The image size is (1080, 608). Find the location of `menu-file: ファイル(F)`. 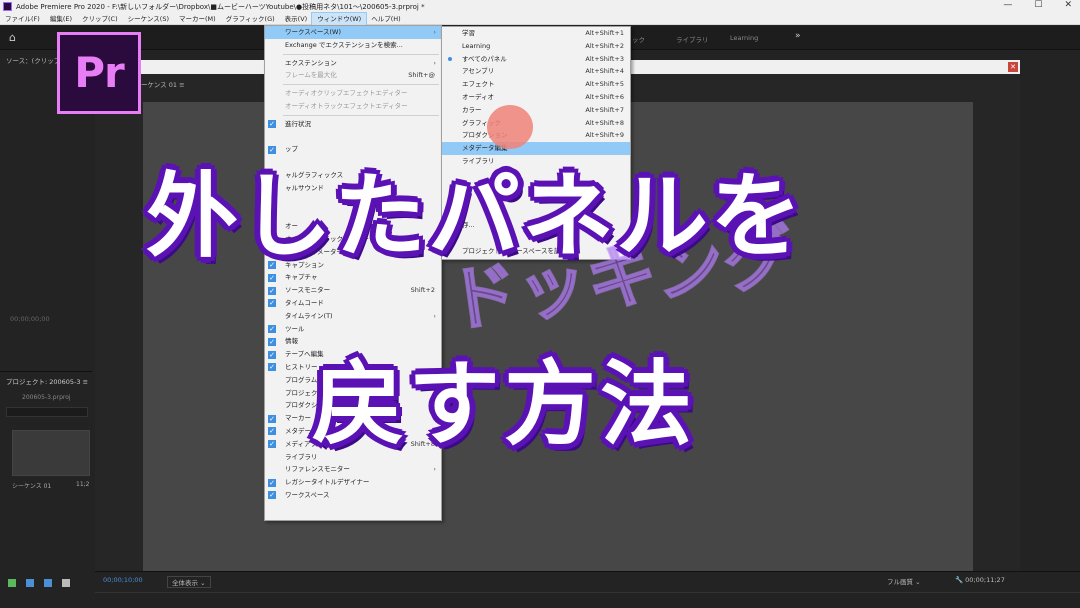

menu-file: ファイル(F) is located at coordinates (22, 19).